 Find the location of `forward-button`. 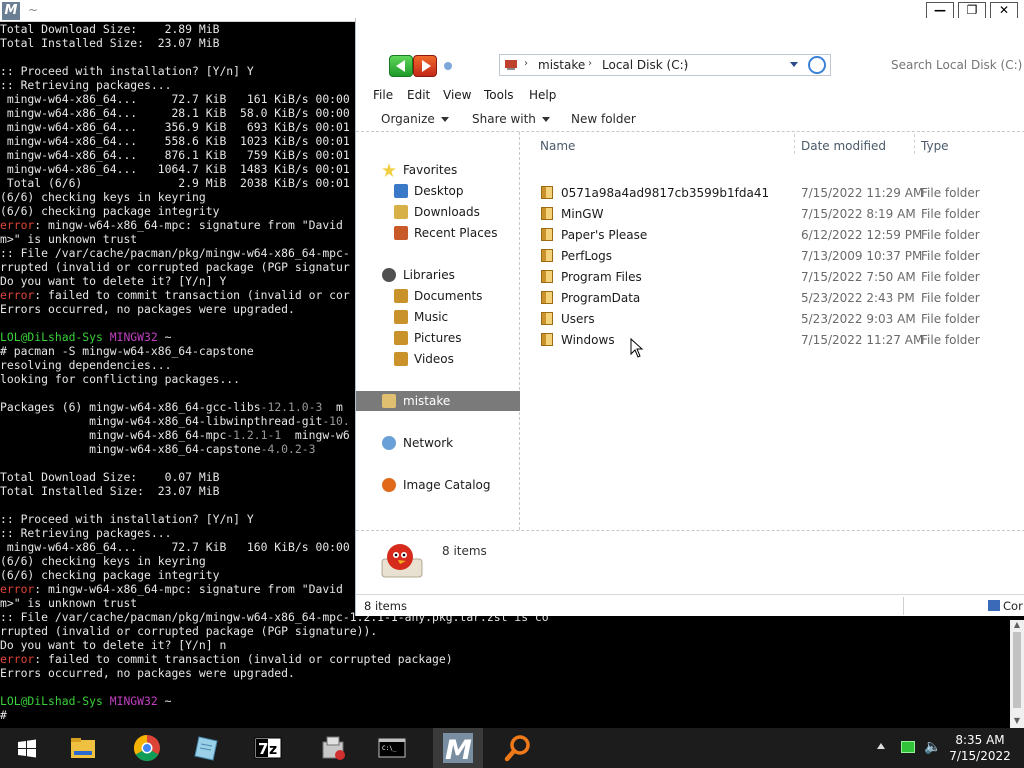

forward-button is located at coordinates (425, 66).